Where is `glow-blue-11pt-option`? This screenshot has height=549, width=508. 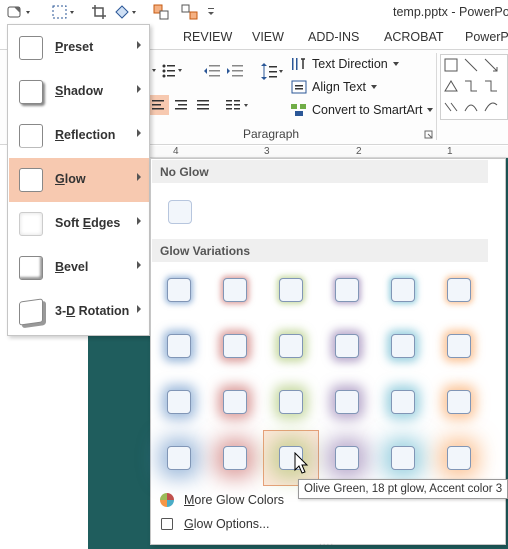 glow-blue-11pt-option is located at coordinates (179, 402).